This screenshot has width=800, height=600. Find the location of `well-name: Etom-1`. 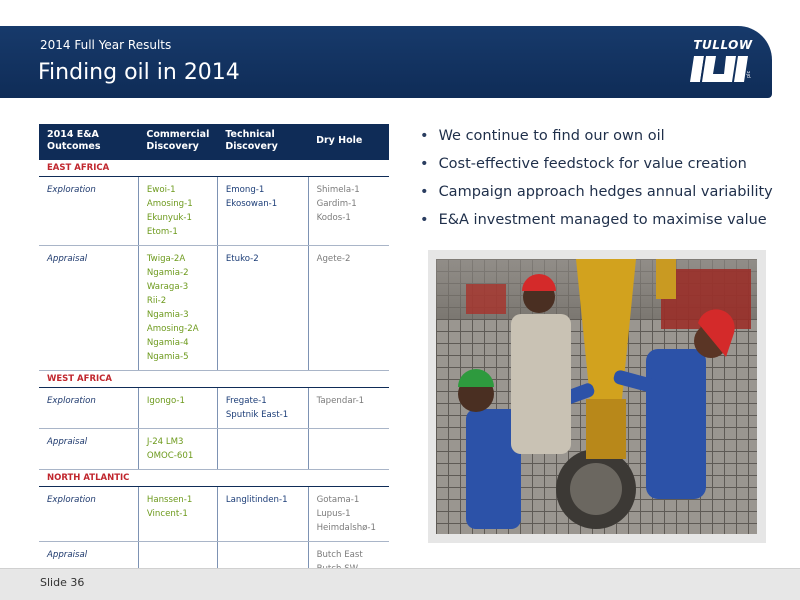

well-name: Etom-1 is located at coordinates (162, 231).